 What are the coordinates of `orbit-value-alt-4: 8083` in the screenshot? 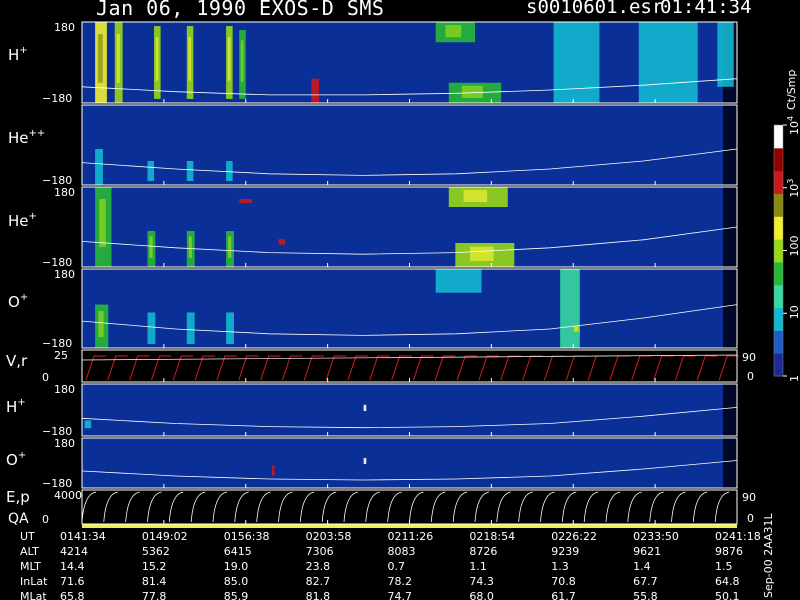 It's located at (402, 551).